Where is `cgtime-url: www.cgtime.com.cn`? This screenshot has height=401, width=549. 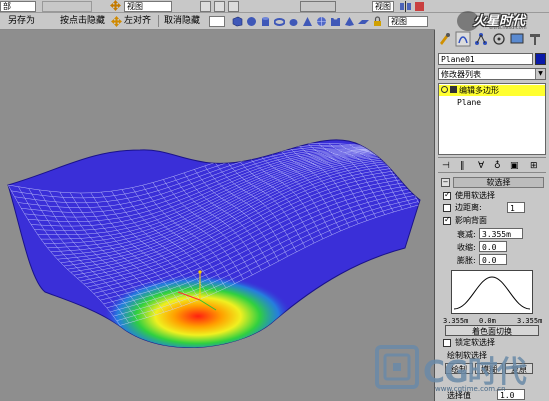
cgtime-url: www.cgtime.com.cn is located at coordinates (470, 389).